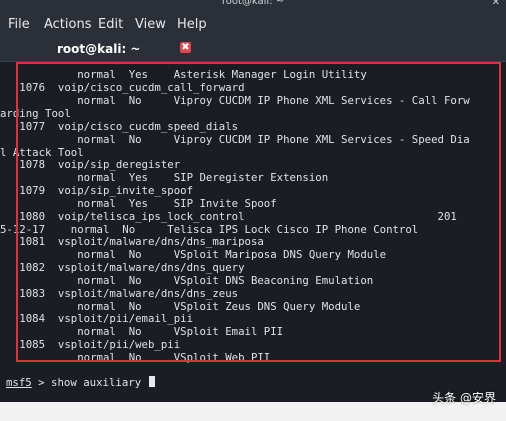  I want to click on prompt-command: > show auxiliary, so click(89, 382).